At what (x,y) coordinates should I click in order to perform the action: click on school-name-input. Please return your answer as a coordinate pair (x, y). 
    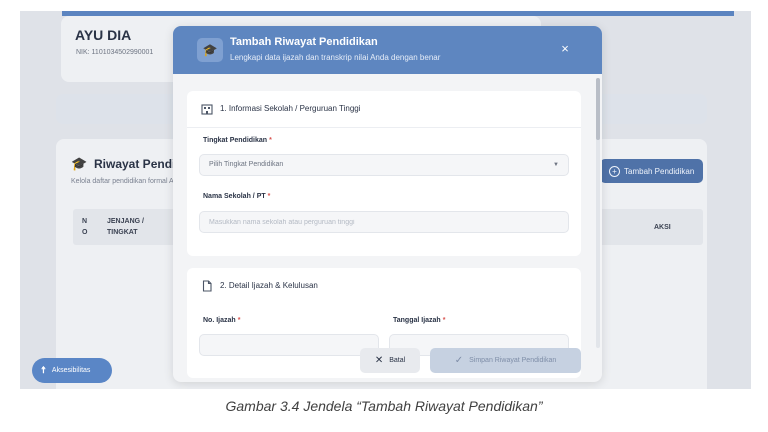
    Looking at the image, I should click on (388, 222).